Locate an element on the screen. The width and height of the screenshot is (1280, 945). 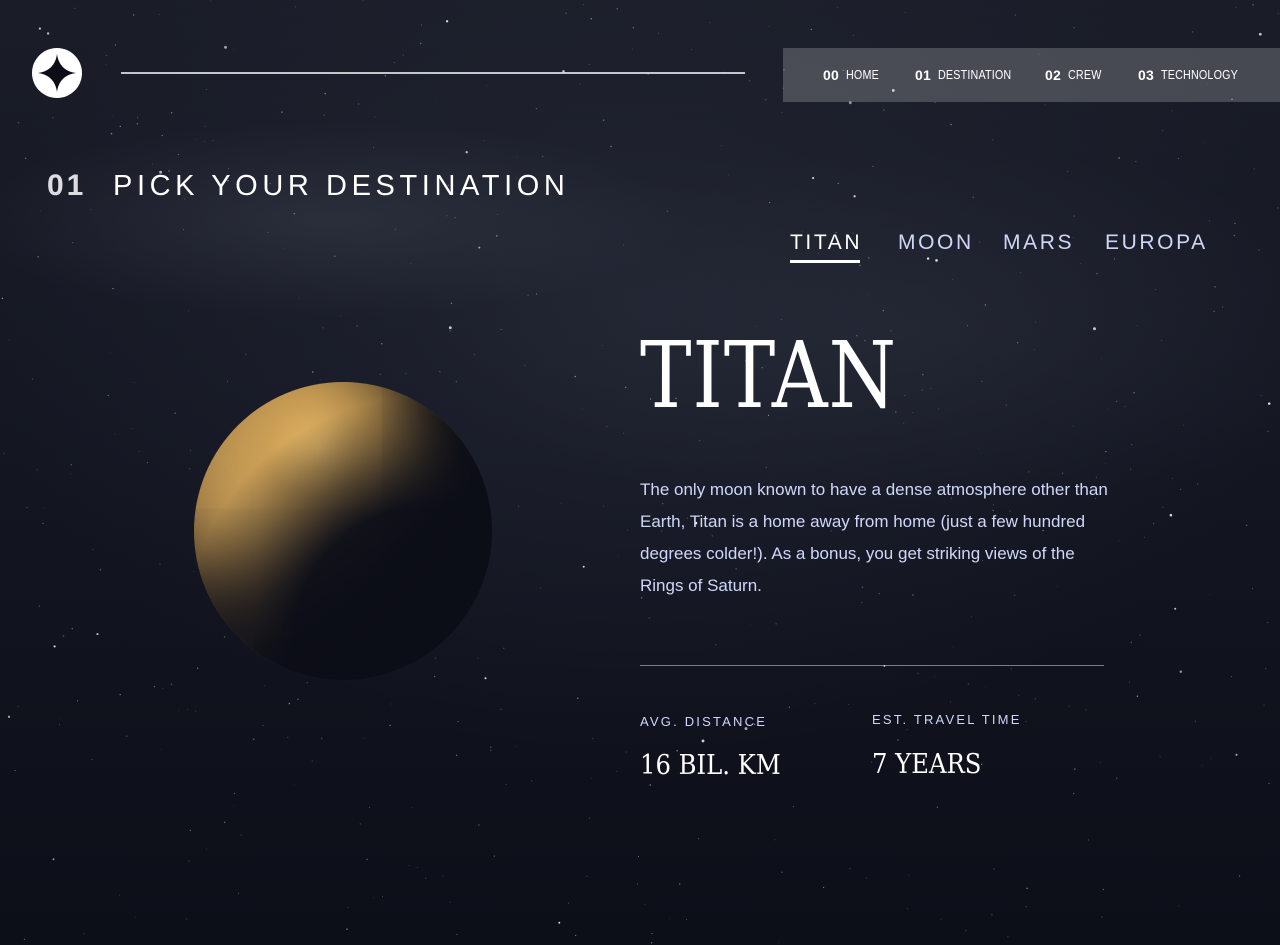
tab-europa: EUROPA is located at coordinates (1156, 247).